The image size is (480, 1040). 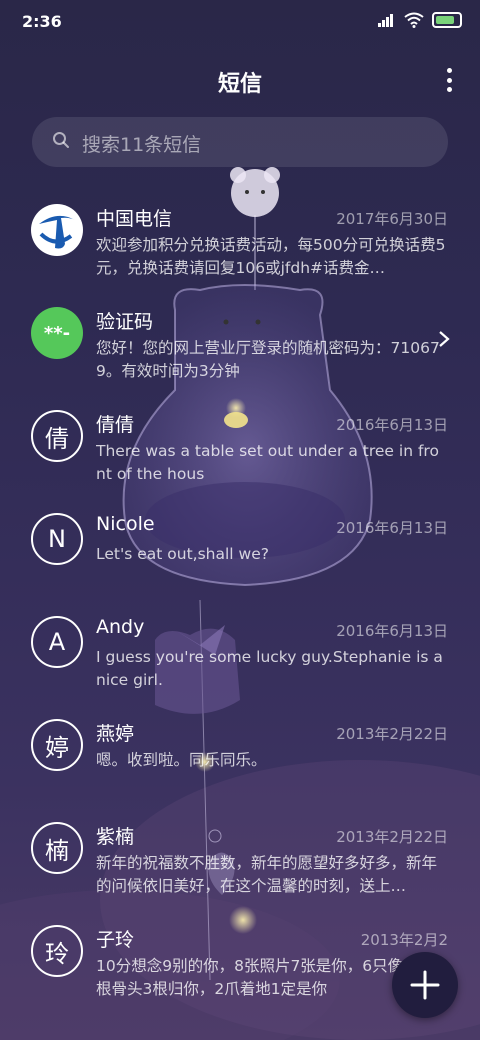 What do you see at coordinates (57, 230) in the screenshot?
I see `china-telecom-logo-icon` at bounding box center [57, 230].